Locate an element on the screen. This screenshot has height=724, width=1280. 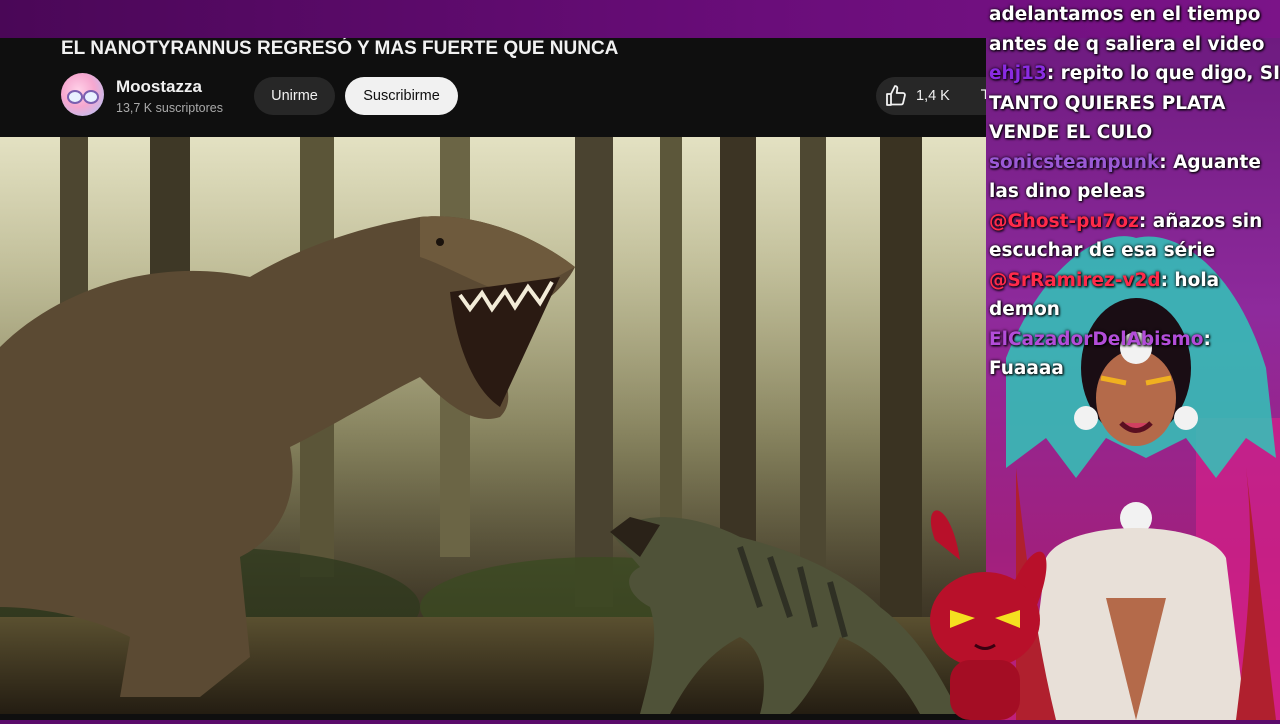
chat-username: ElCazadorDelAbismo is located at coordinates (1096, 339).